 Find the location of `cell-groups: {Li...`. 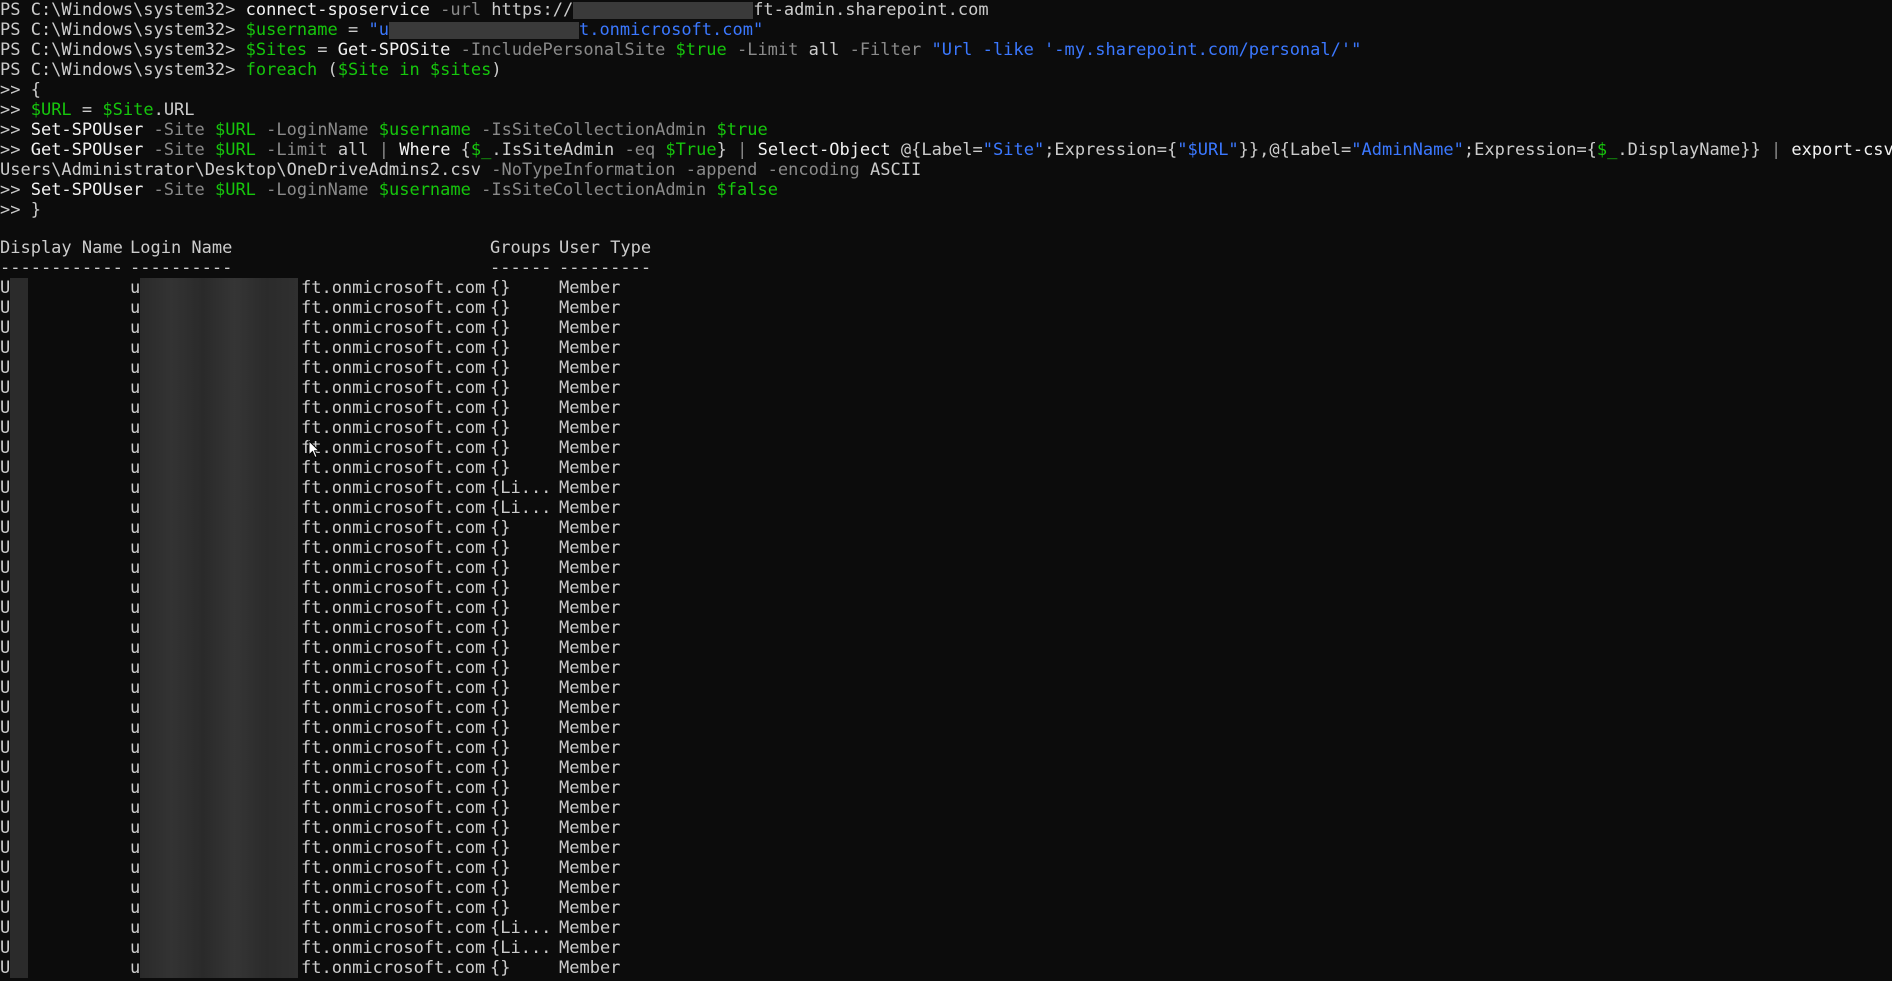

cell-groups: {Li... is located at coordinates (521, 948).